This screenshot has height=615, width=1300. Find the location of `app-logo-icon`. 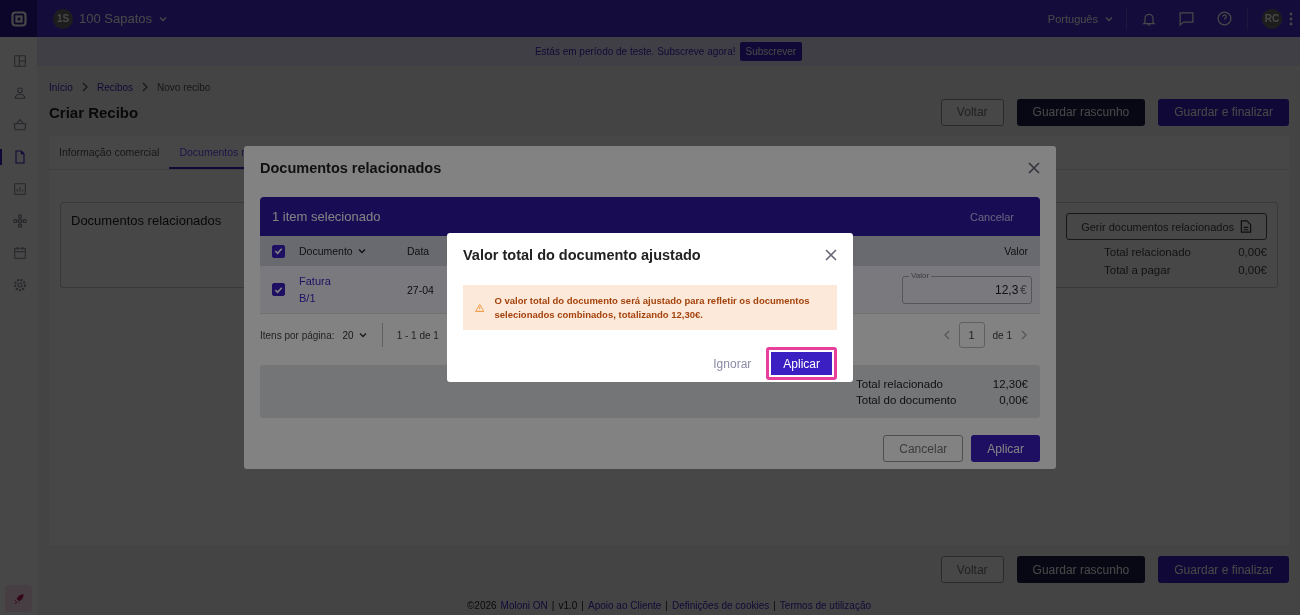

app-logo-icon is located at coordinates (18, 18).